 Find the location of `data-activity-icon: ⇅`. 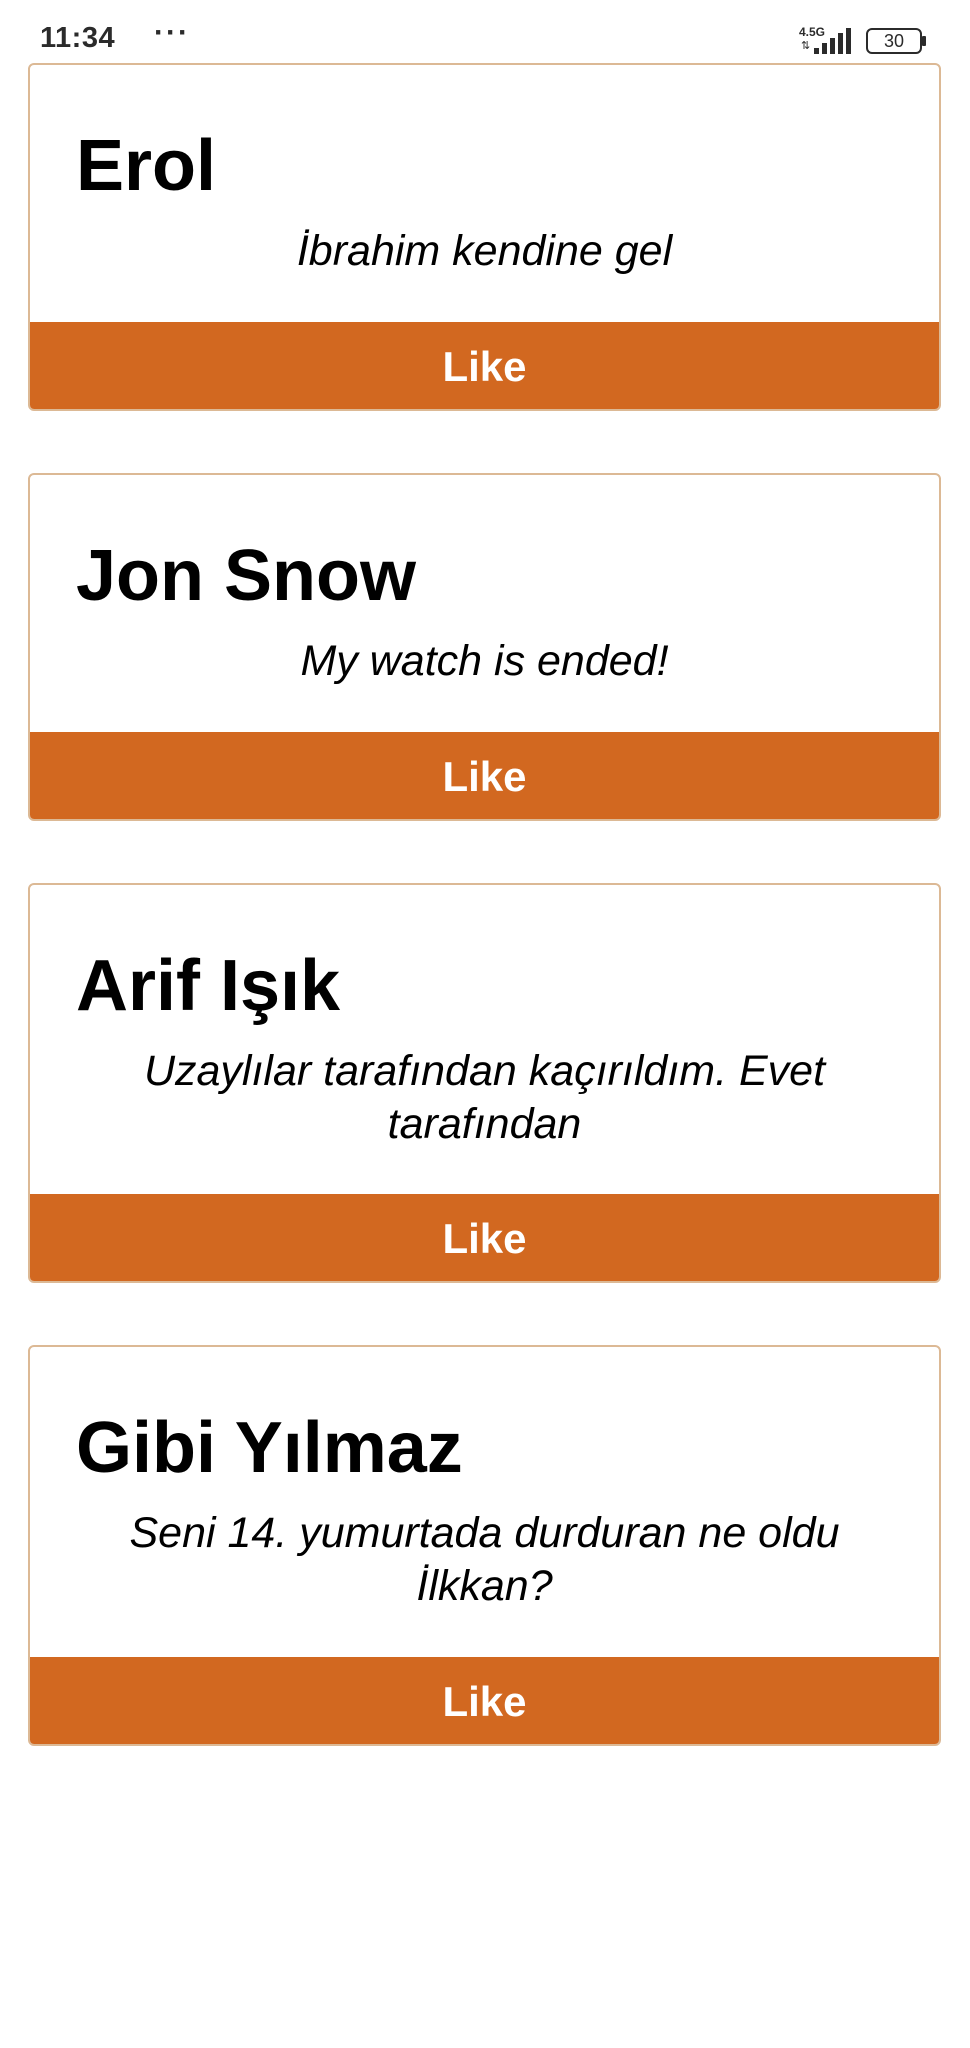

data-activity-icon: ⇅ is located at coordinates (806, 46).